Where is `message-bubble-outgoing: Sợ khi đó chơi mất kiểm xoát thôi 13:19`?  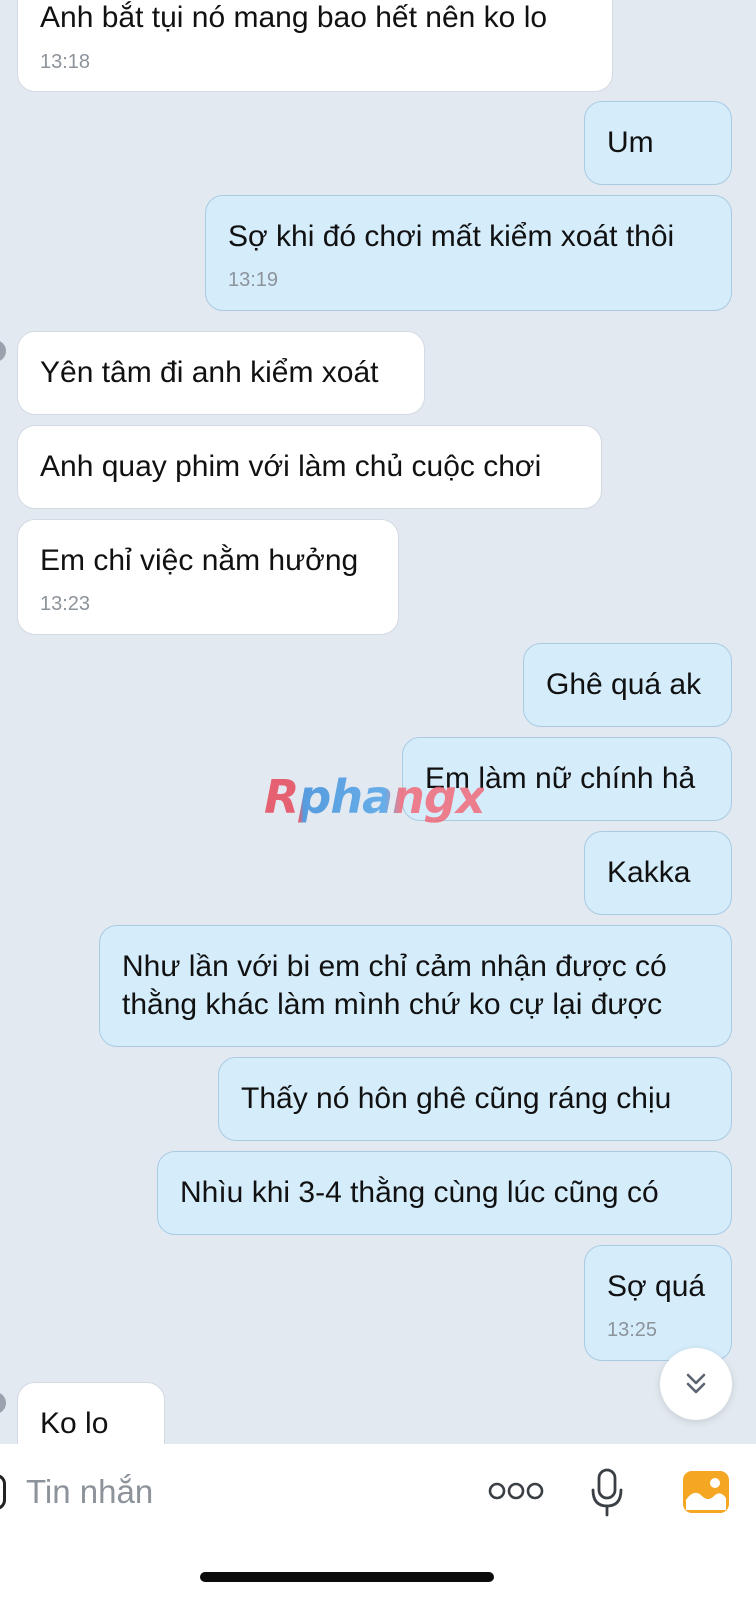 message-bubble-outgoing: Sợ khi đó chơi mất kiểm xoát thôi 13:19 is located at coordinates (468, 253).